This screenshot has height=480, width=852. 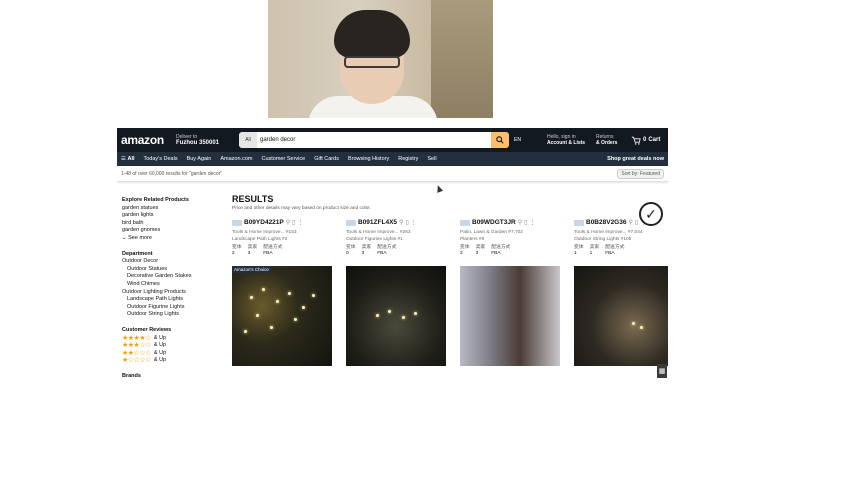 What do you see at coordinates (368, 159) in the screenshot?
I see `nav-item-browsing-history: Browsing History` at bounding box center [368, 159].